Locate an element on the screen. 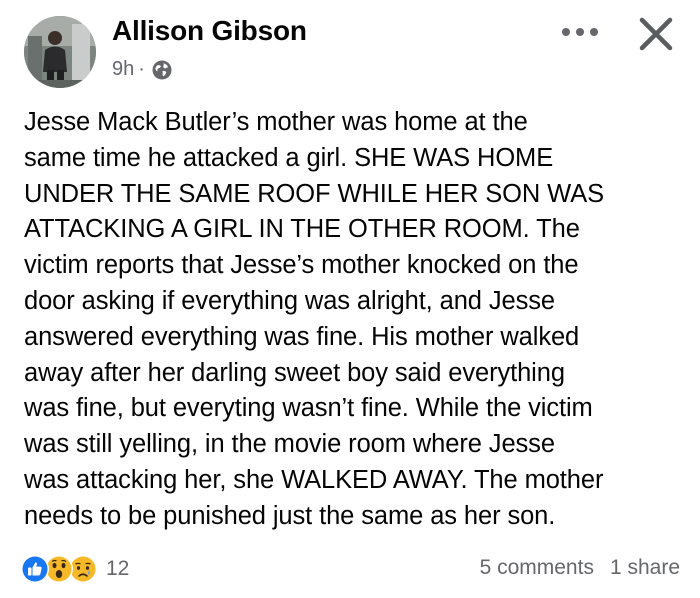 The image size is (700, 598). reaction-count: 12 is located at coordinates (118, 568).